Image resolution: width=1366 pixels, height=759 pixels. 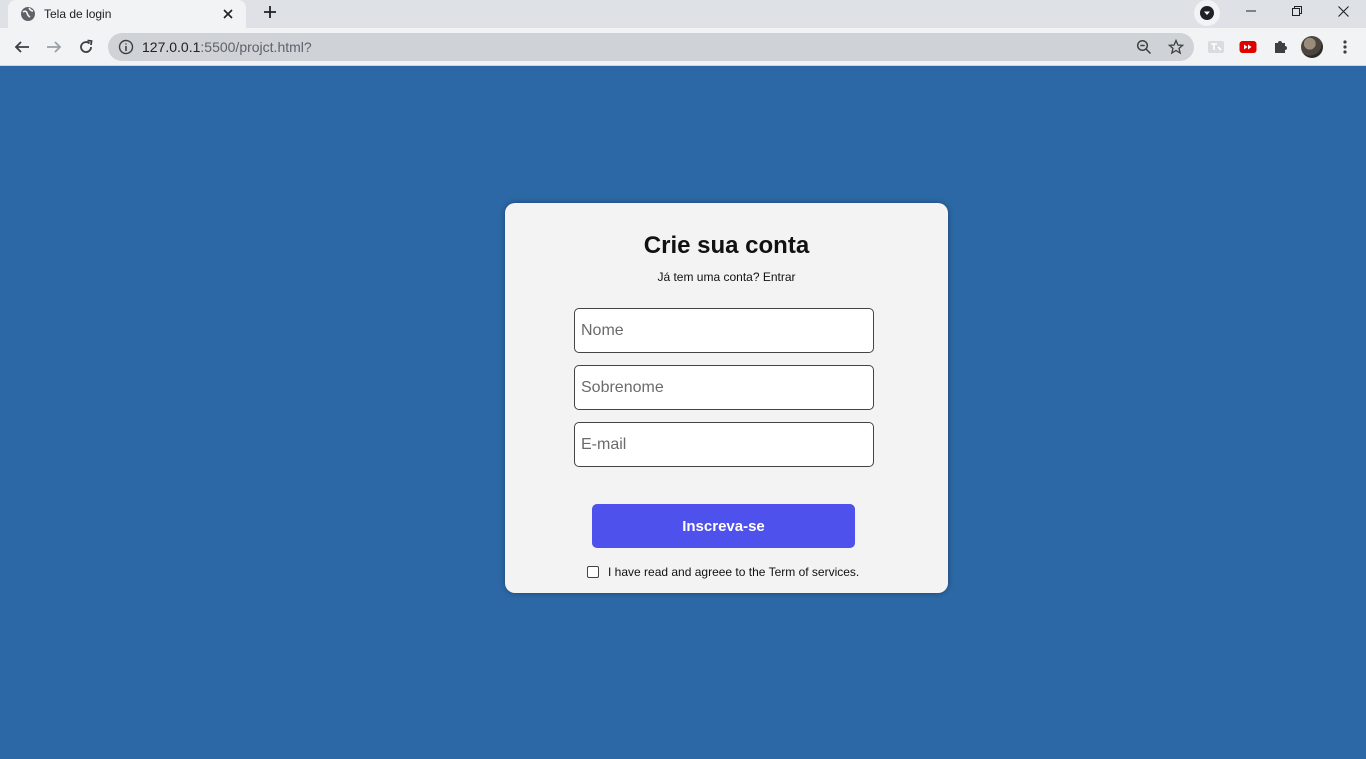 I want to click on plus-icon, so click(x=270, y=12).